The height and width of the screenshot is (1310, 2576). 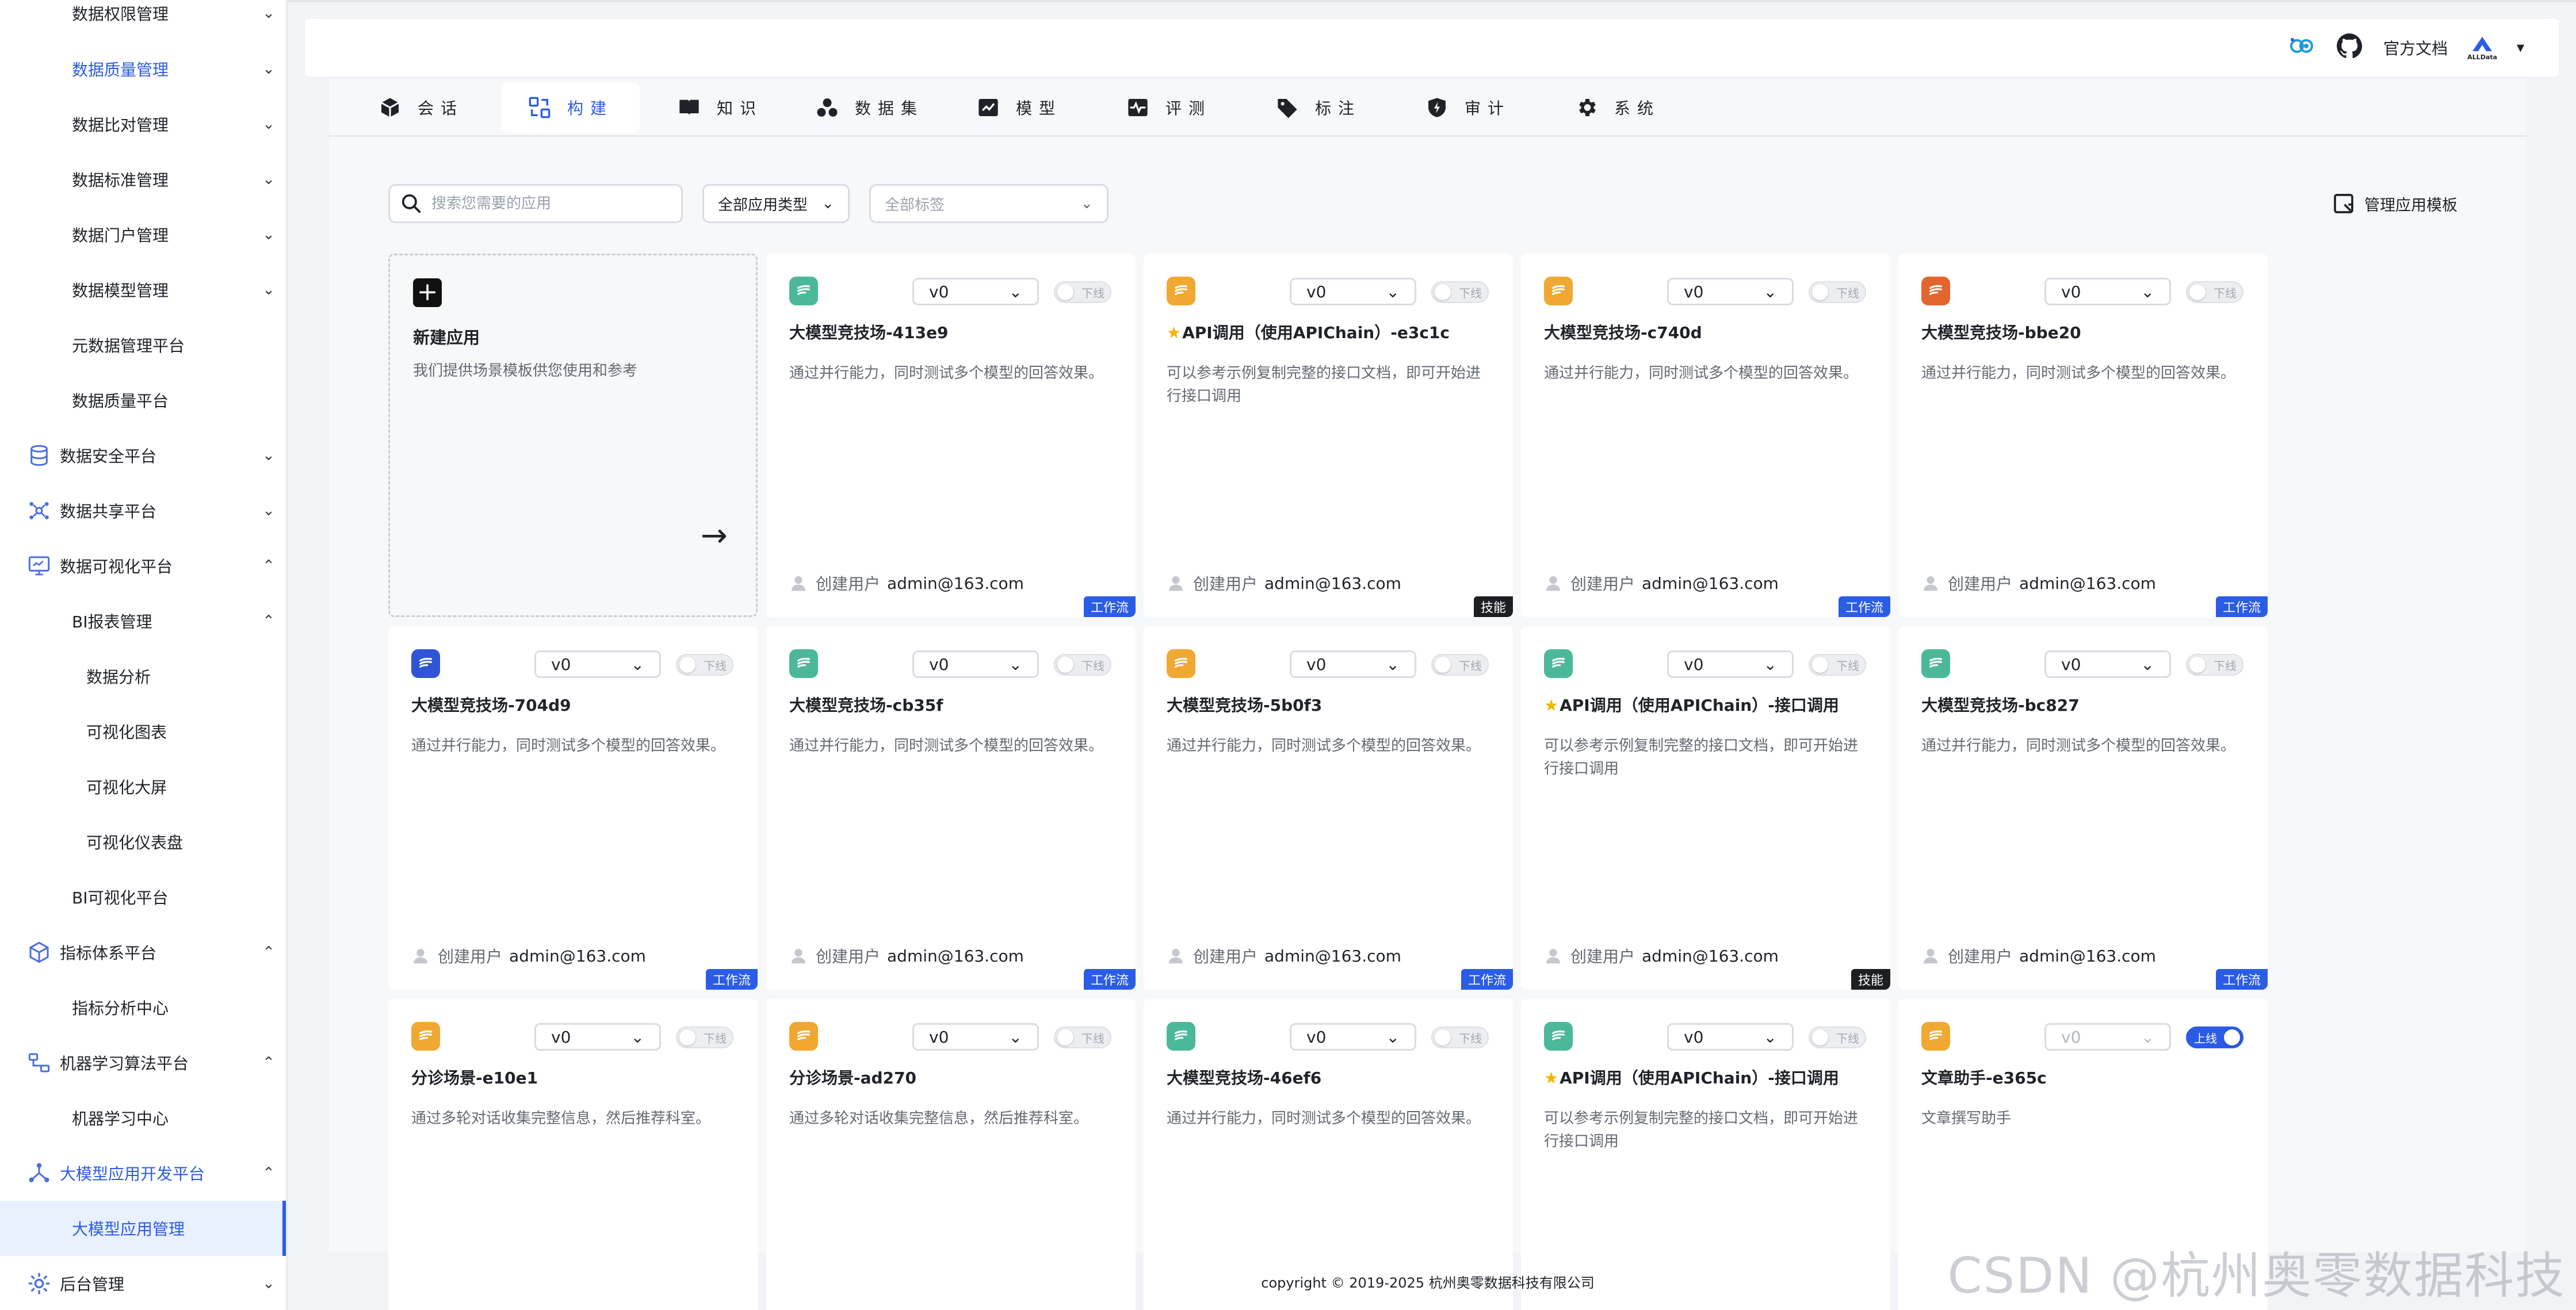 What do you see at coordinates (143, 731) in the screenshot?
I see `sidebar-item: 可视化图表` at bounding box center [143, 731].